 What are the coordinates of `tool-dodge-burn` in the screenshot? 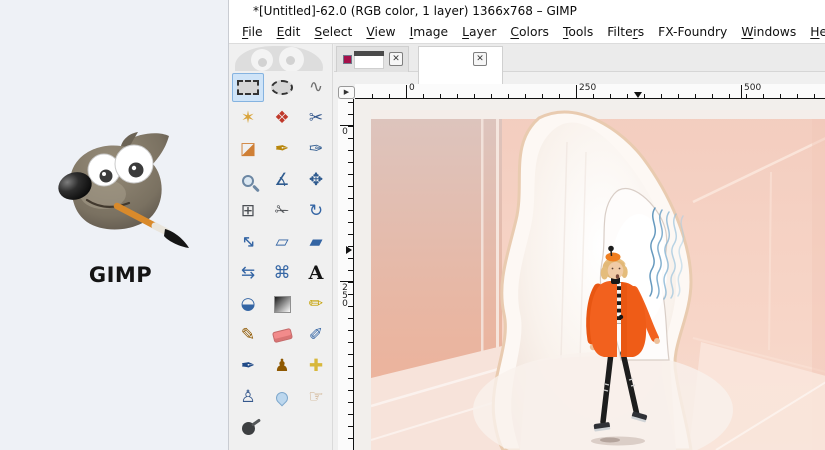 It's located at (248, 428).